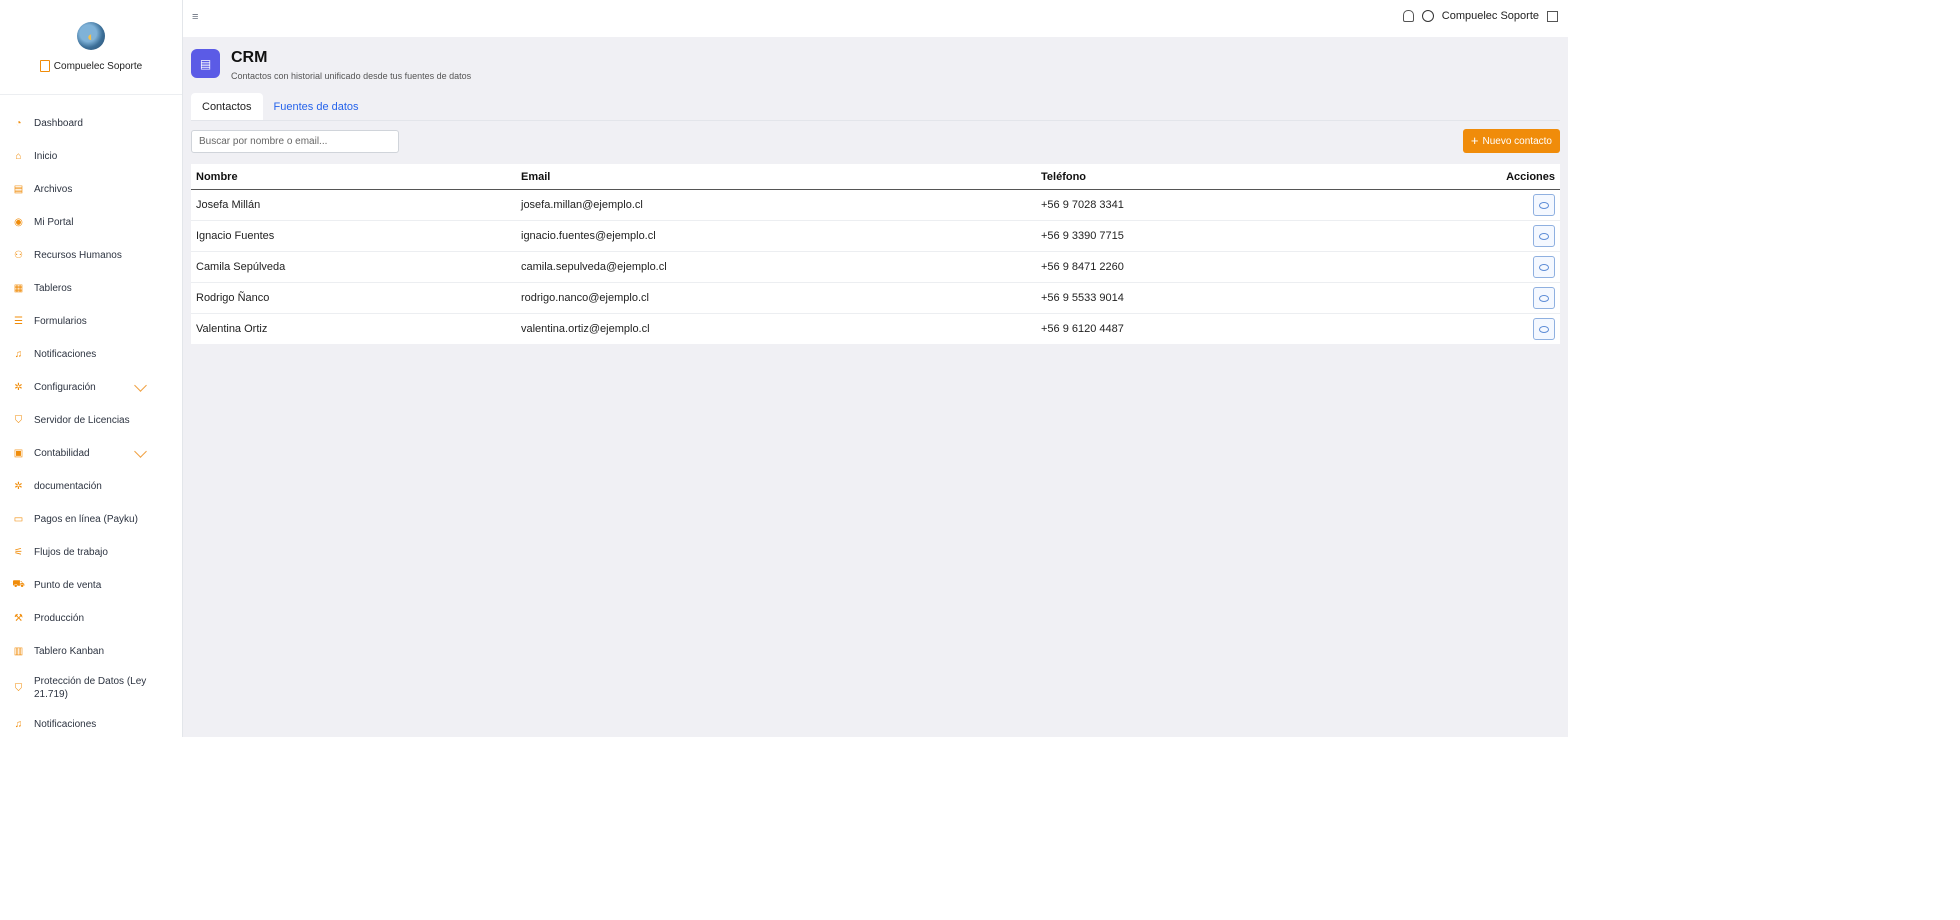  Describe the element at coordinates (249, 57) in the screenshot. I see `page-title: CRM` at that location.